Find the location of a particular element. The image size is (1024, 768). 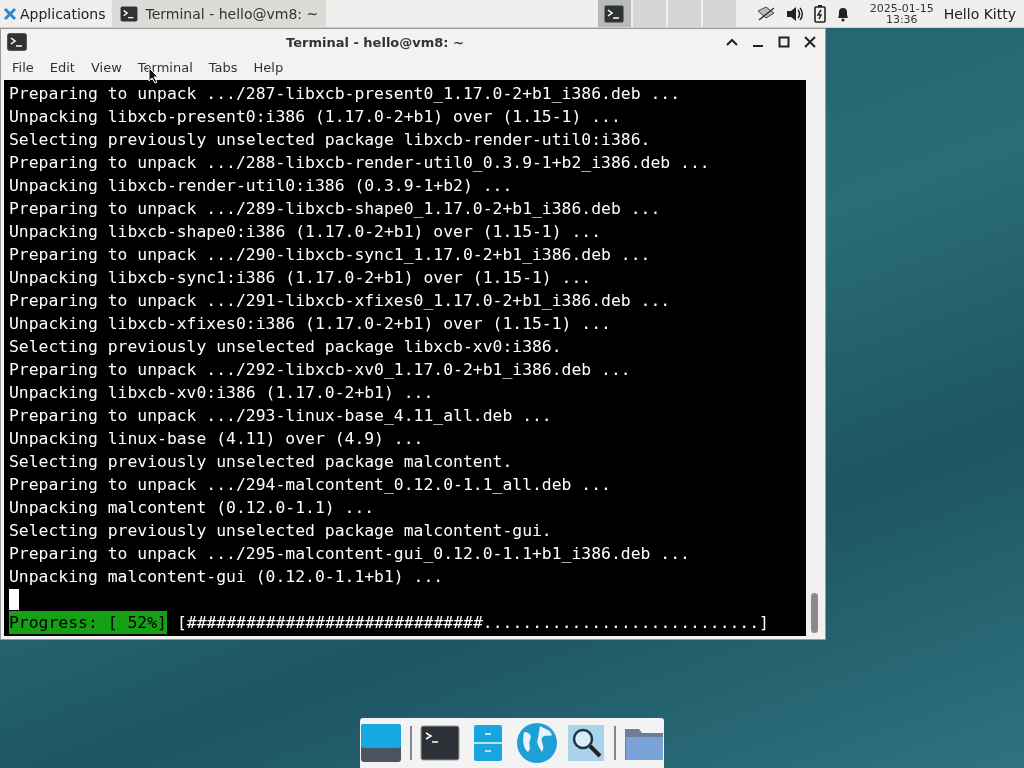

menu-item: Edit is located at coordinates (62, 68).